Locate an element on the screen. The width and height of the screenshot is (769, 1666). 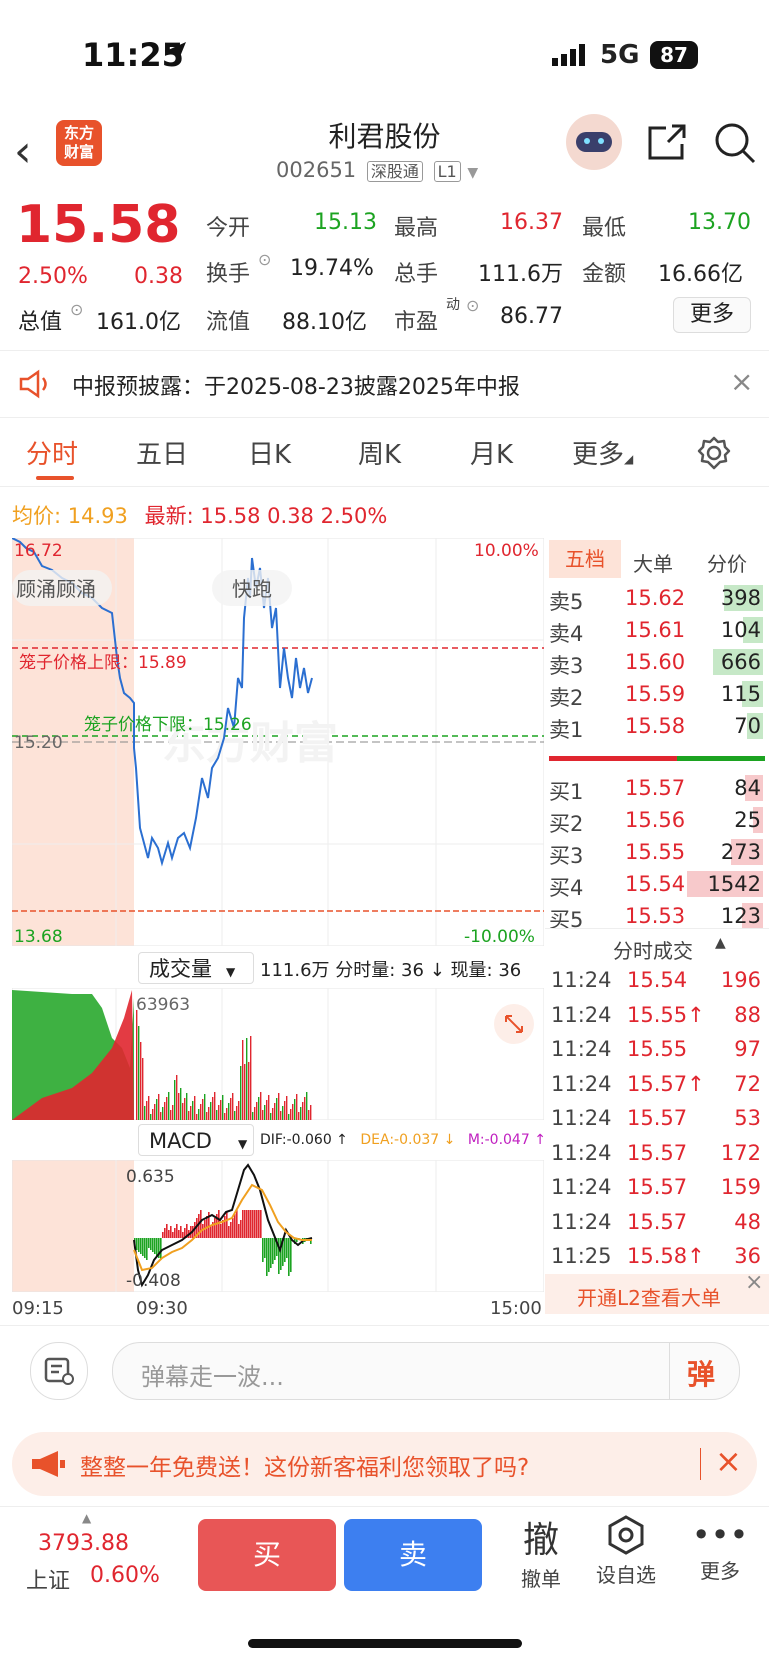
robot-avatar-icon is located at coordinates (594, 142).